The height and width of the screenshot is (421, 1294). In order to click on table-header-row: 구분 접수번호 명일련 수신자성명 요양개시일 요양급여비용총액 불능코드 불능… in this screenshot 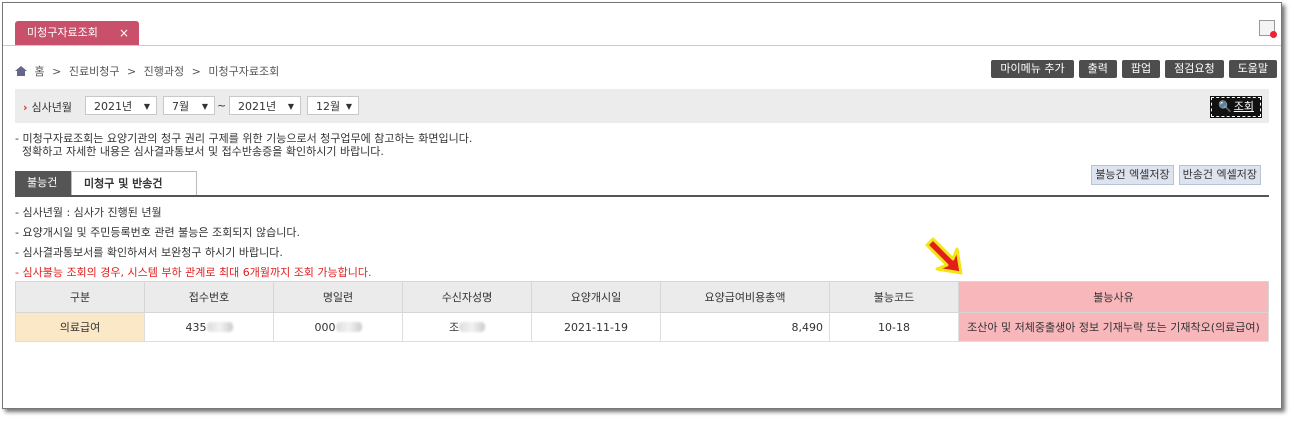, I will do `click(642, 297)`.